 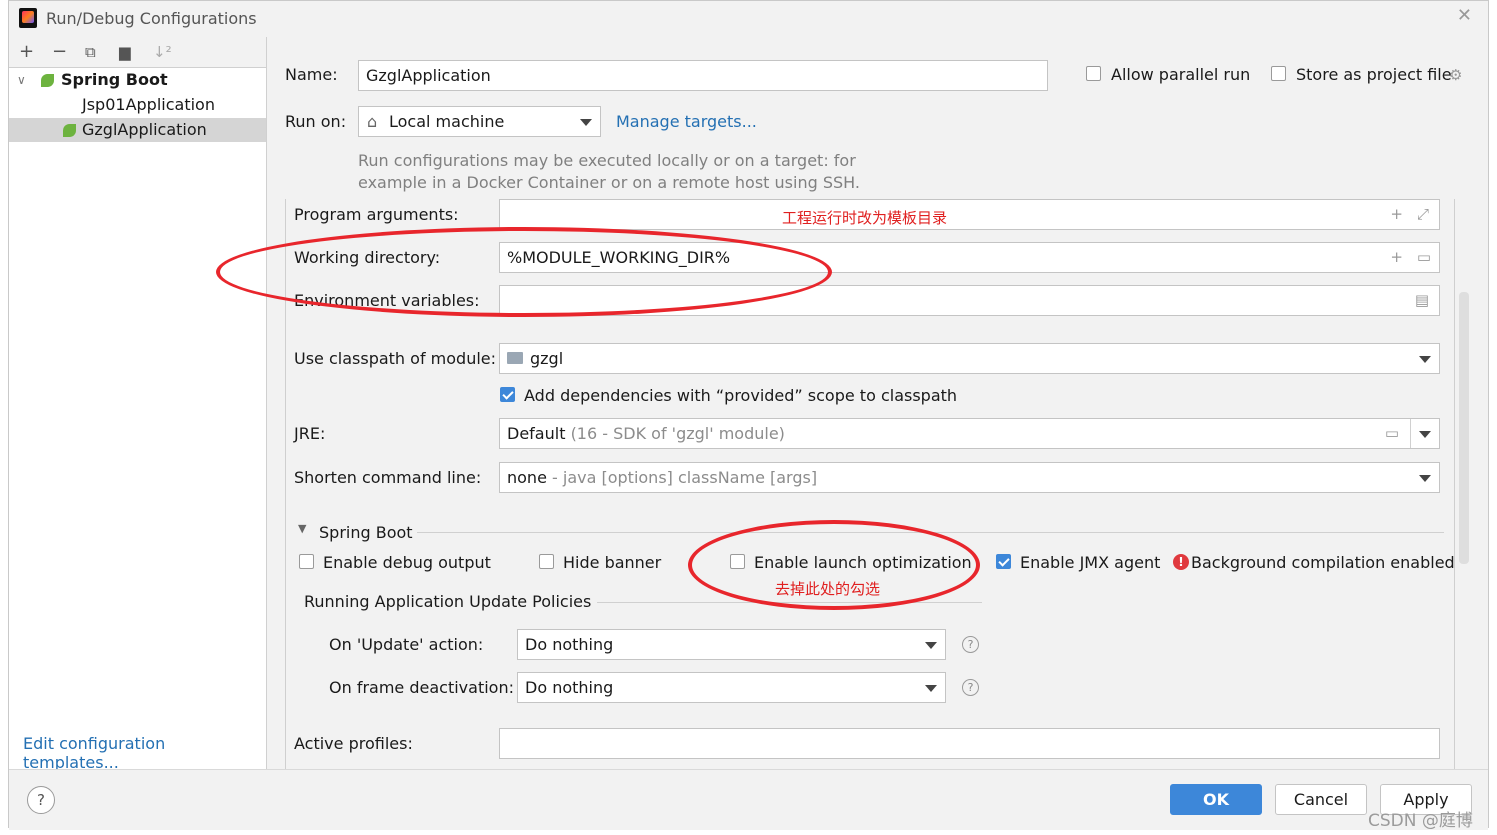 I want to click on name-input: GzglApplication, so click(x=703, y=75).